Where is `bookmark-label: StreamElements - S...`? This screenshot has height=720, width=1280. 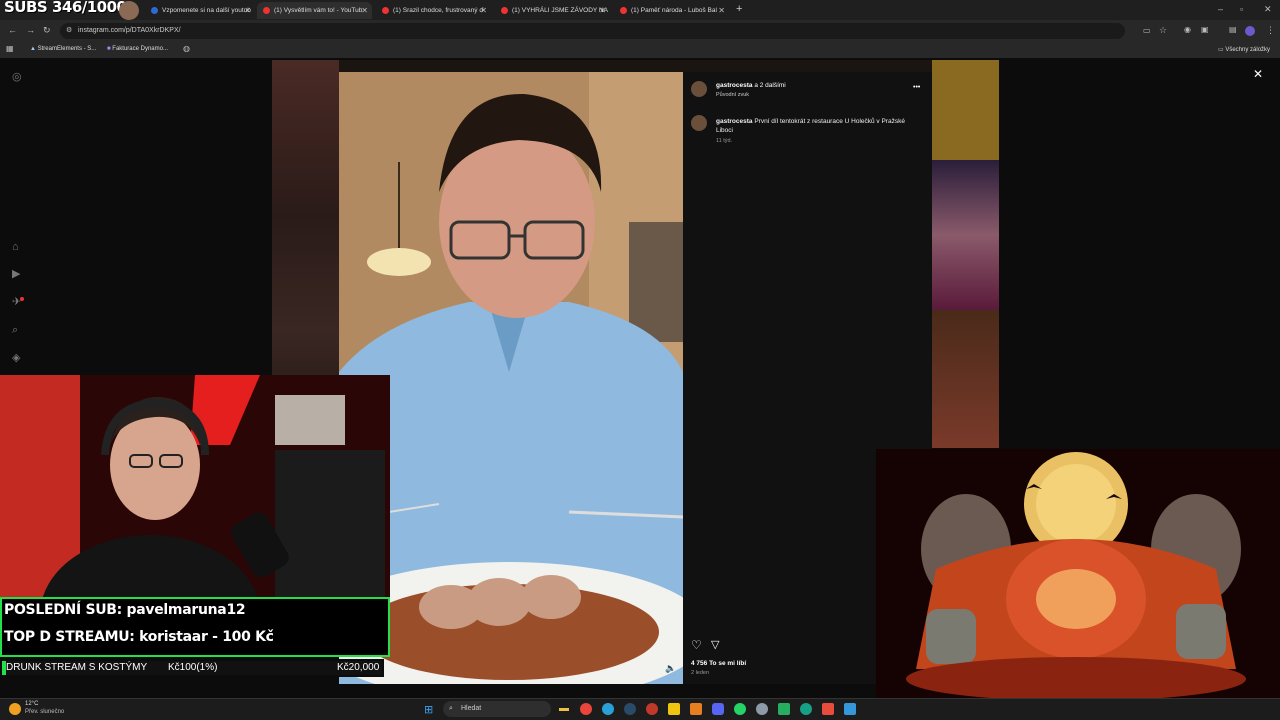
bookmark-label: StreamElements - S... is located at coordinates (67, 49).